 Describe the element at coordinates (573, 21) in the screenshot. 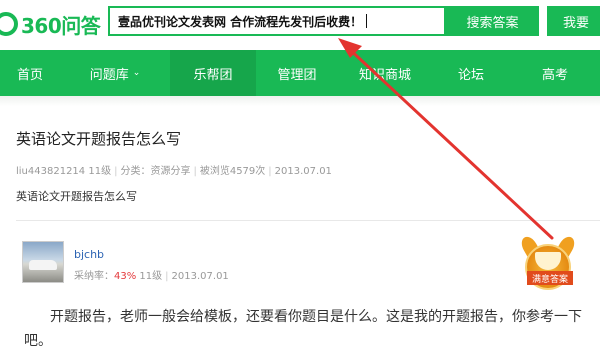

I see `ask-button: 我要` at that location.